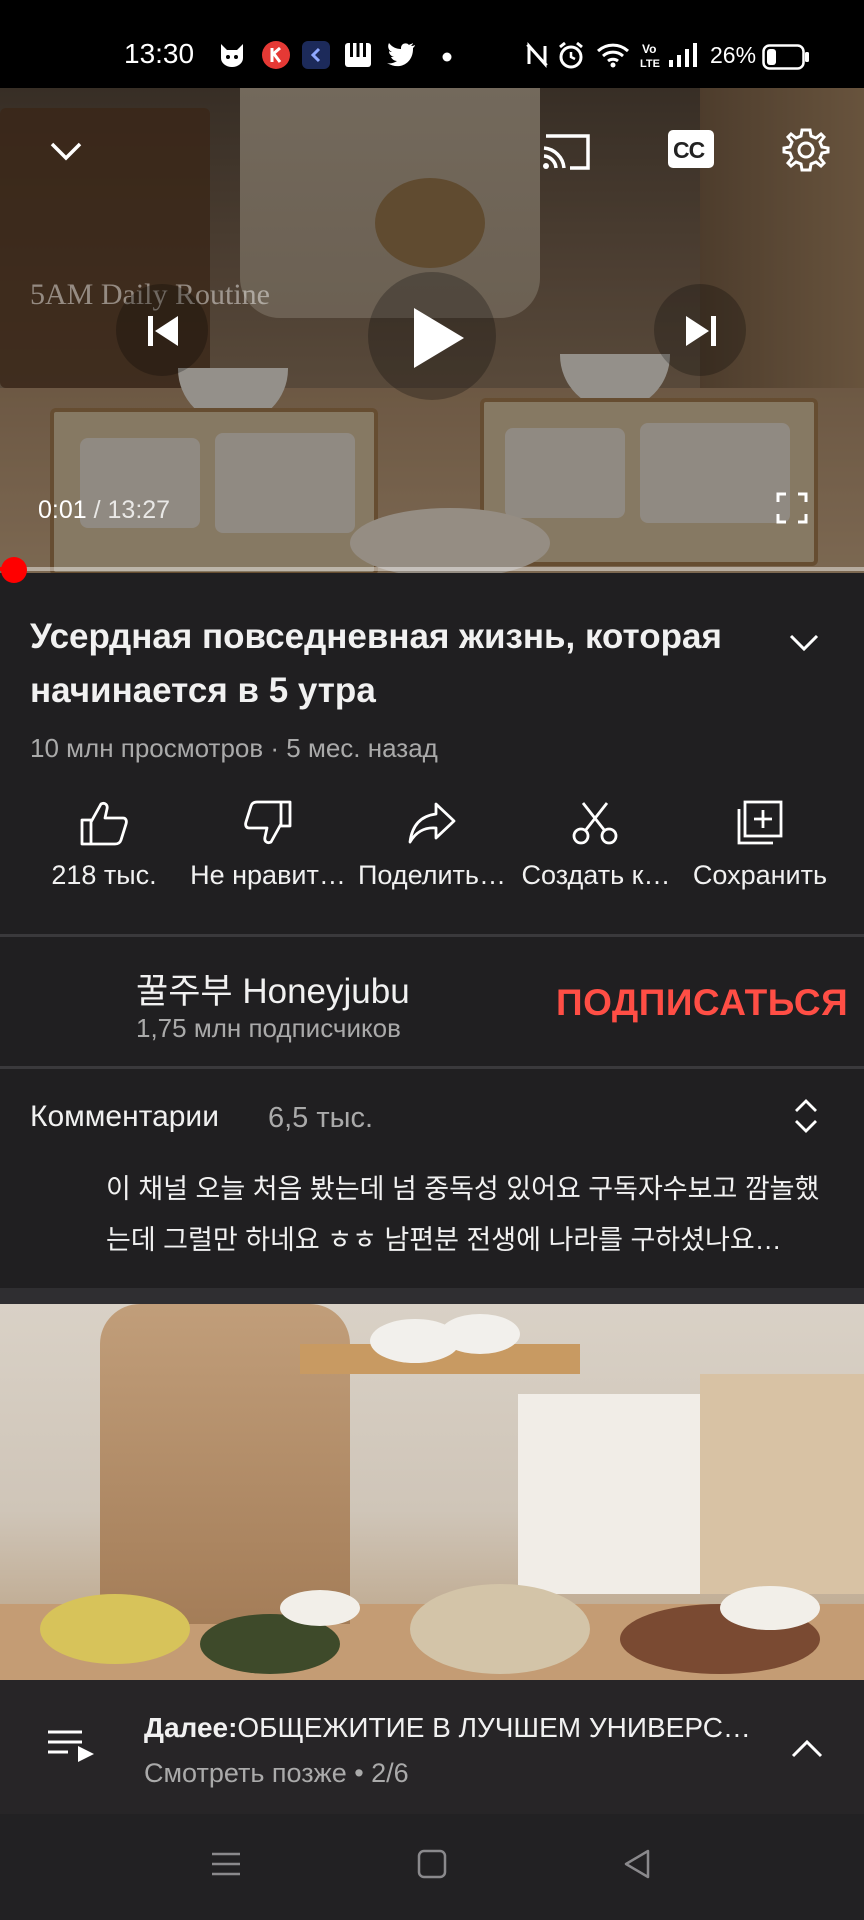 The width and height of the screenshot is (864, 1920). I want to click on expand-description-icon, so click(804, 642).